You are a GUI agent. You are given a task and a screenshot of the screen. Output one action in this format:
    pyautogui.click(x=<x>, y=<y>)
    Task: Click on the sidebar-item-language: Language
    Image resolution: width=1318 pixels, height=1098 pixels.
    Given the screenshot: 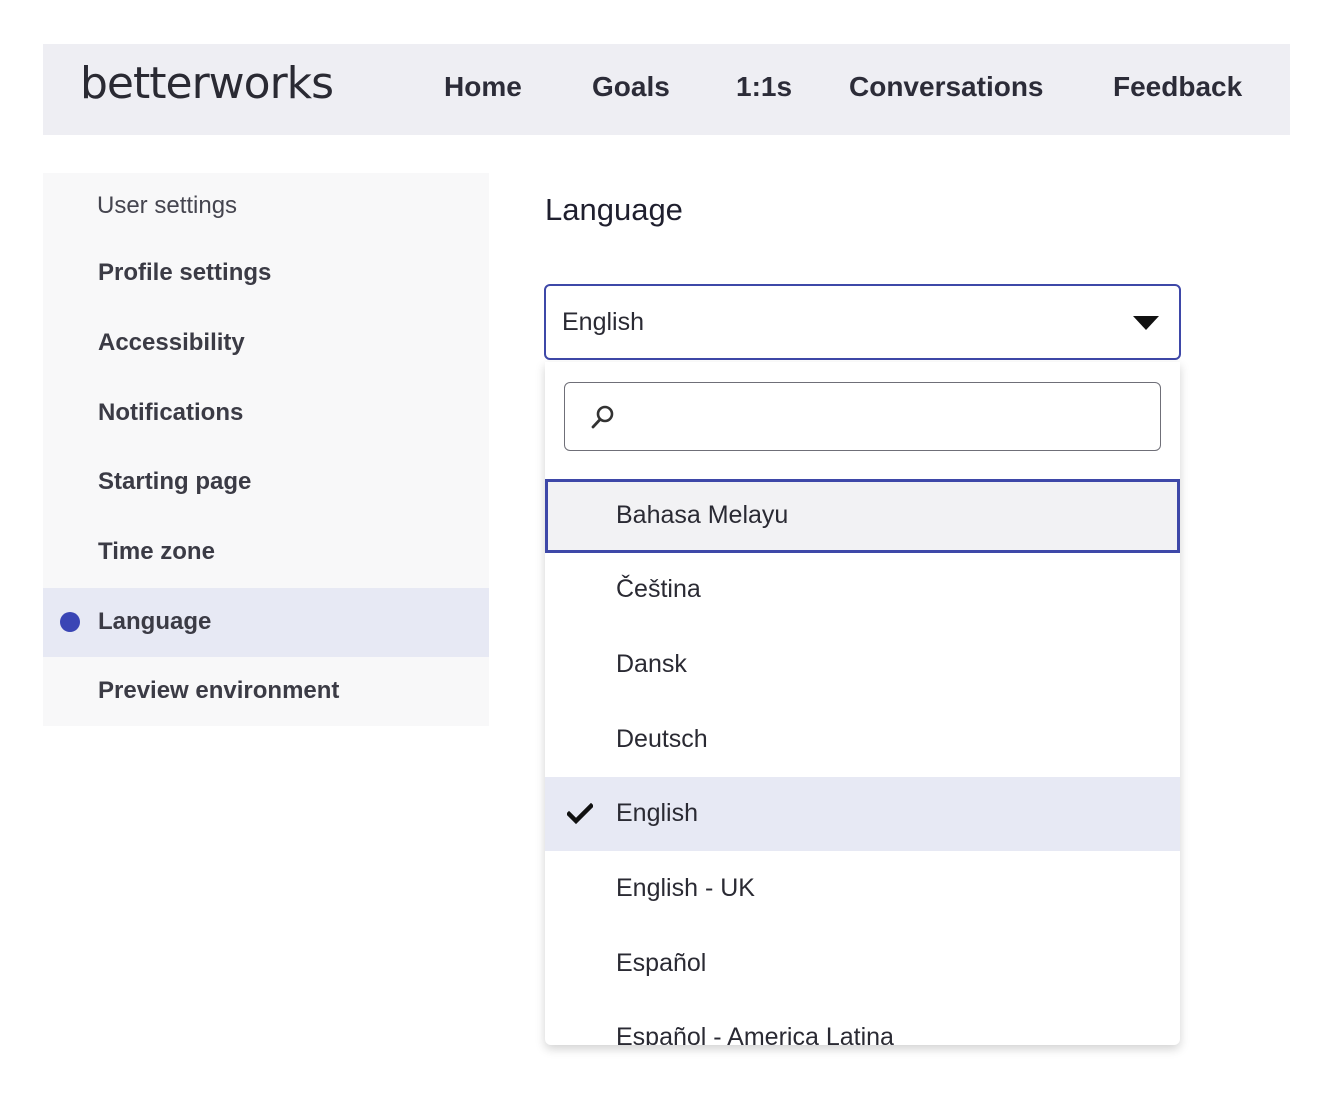 What is the action you would take?
    pyautogui.click(x=266, y=622)
    